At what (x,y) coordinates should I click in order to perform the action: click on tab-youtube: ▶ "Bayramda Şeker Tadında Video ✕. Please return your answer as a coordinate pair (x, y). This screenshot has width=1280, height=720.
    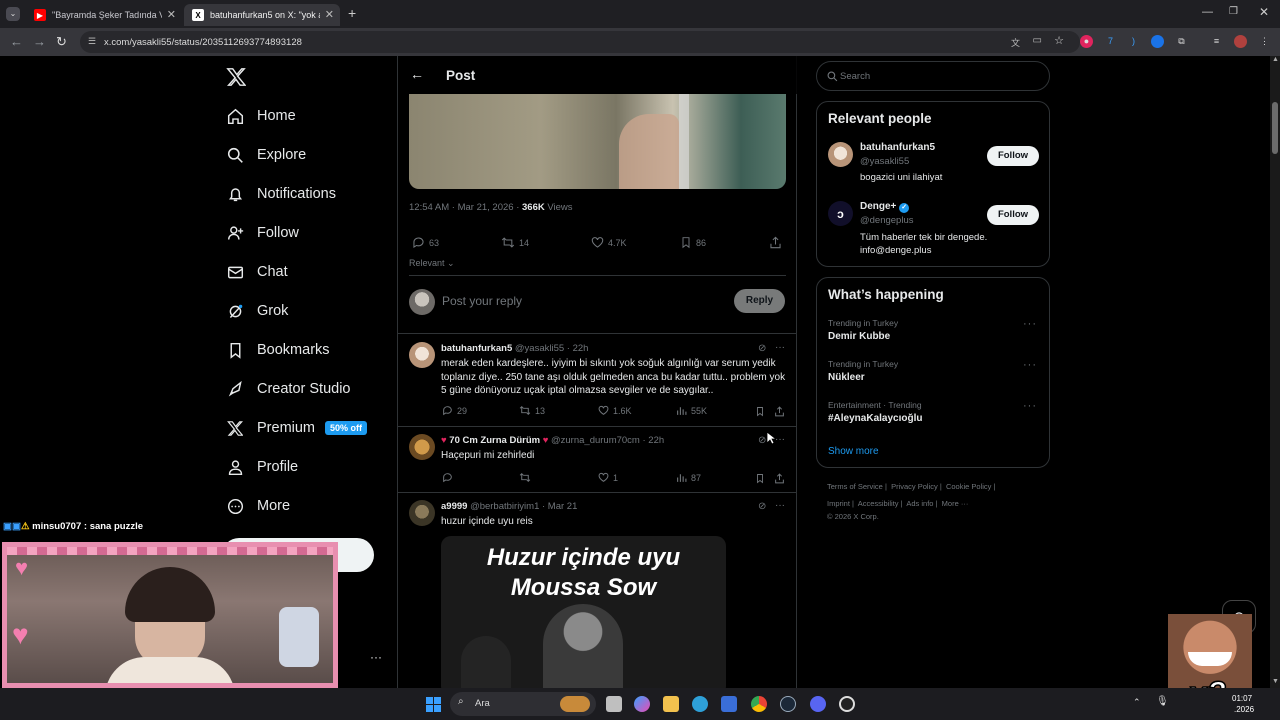
    Looking at the image, I should click on (104, 15).